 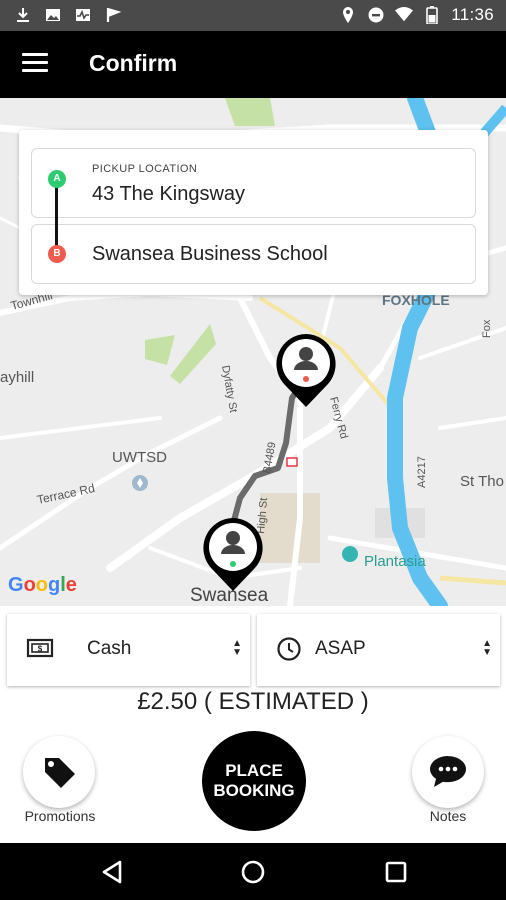 What do you see at coordinates (289, 649) in the screenshot?
I see `clock-icon` at bounding box center [289, 649].